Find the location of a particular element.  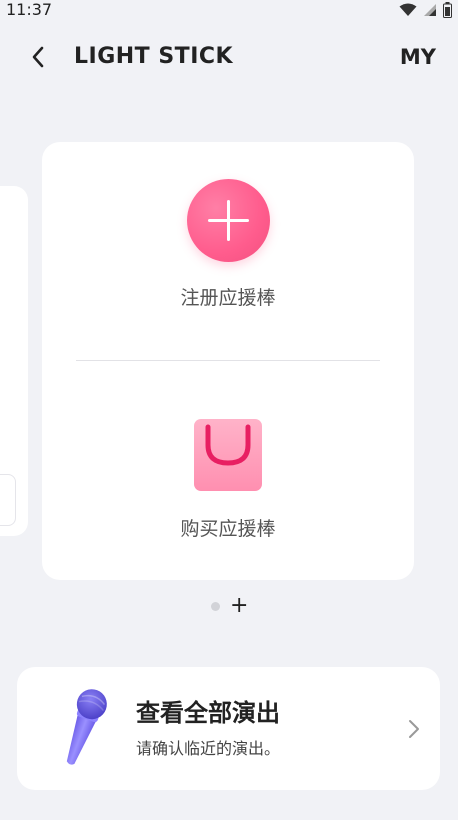

concerts-title: 查看全部演出 is located at coordinates (208, 713).